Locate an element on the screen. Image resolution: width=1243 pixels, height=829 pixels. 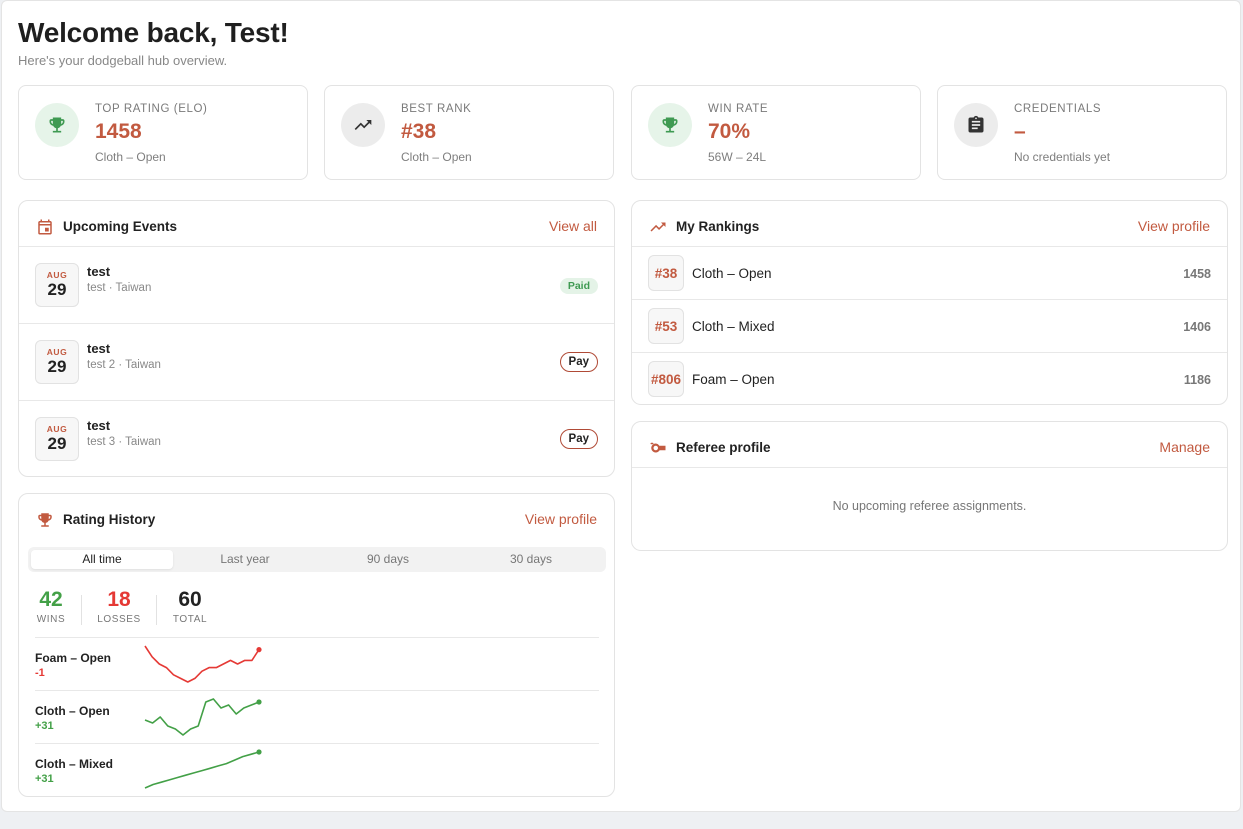
event-meta: test 3 · Taiwan is located at coordinates (124, 442).